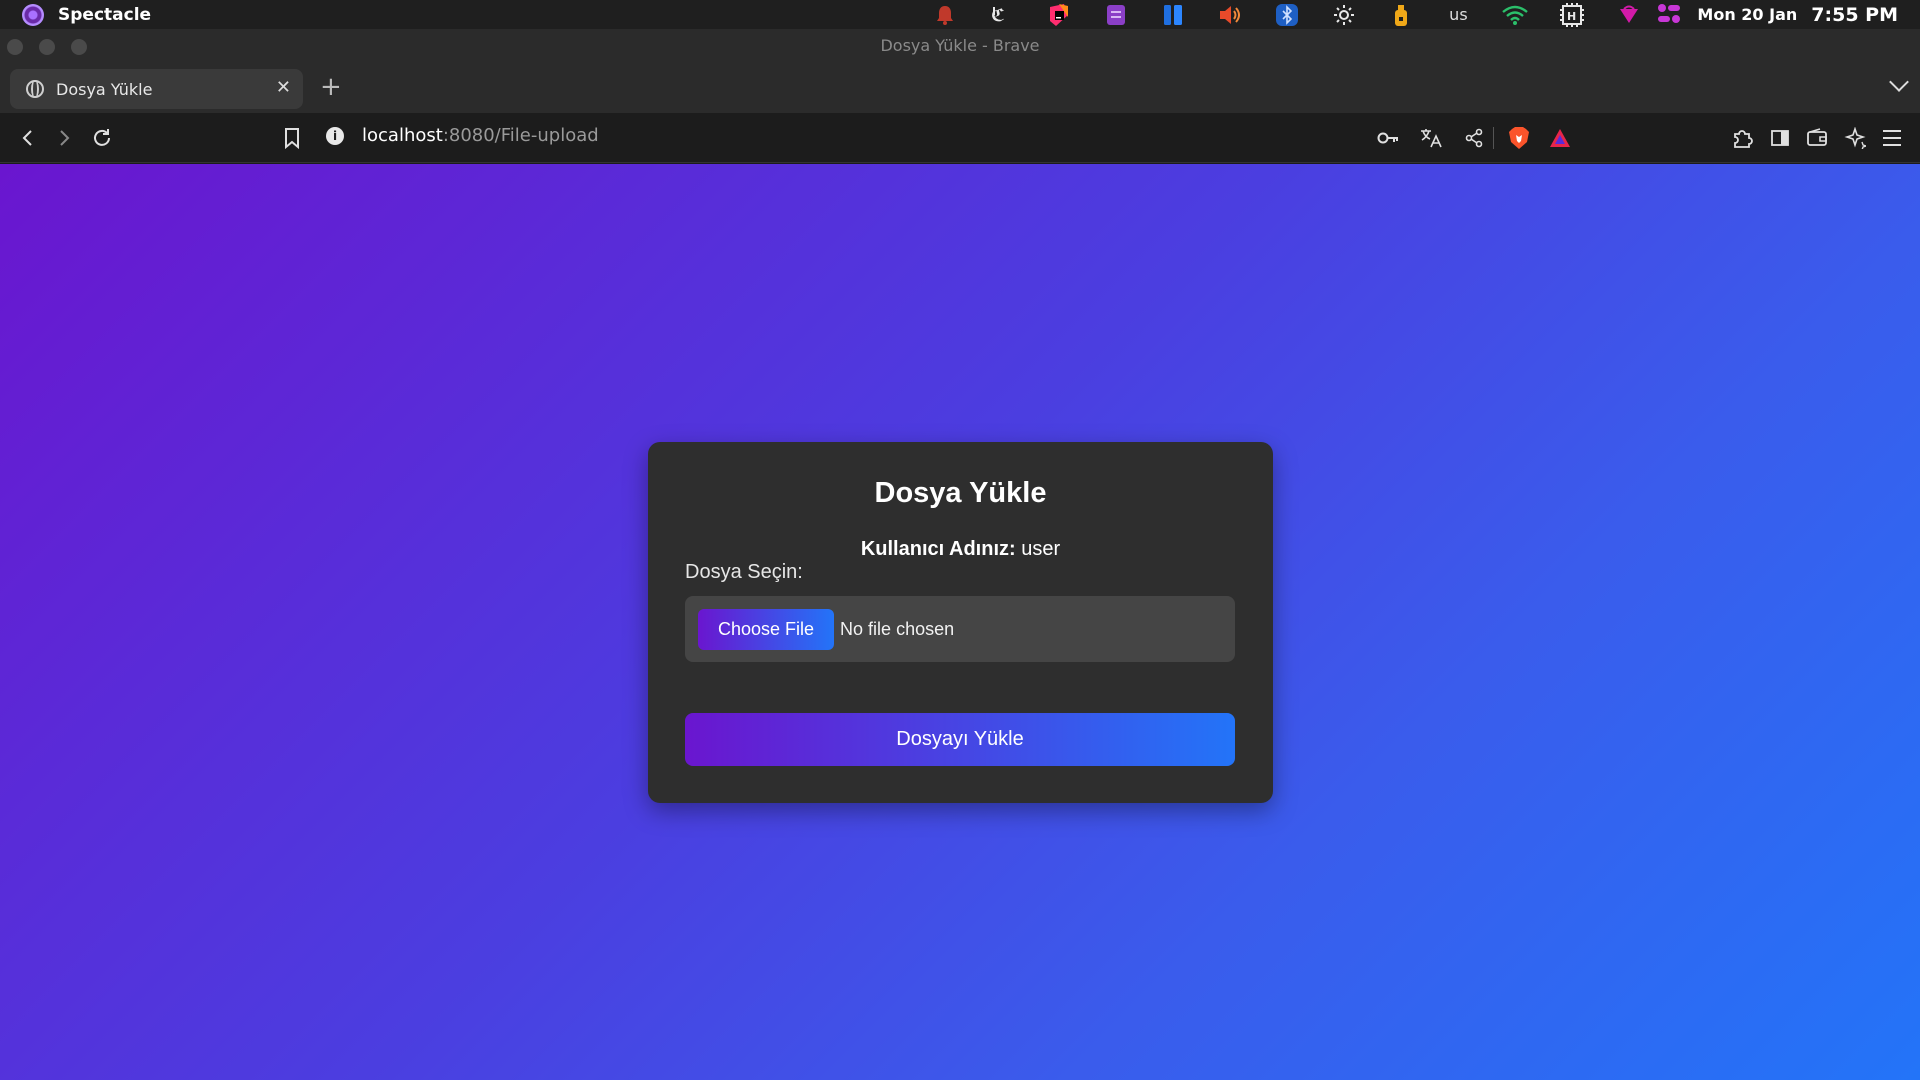 The height and width of the screenshot is (1080, 1920). I want to click on file-input: Choose File No file chosen, so click(960, 629).